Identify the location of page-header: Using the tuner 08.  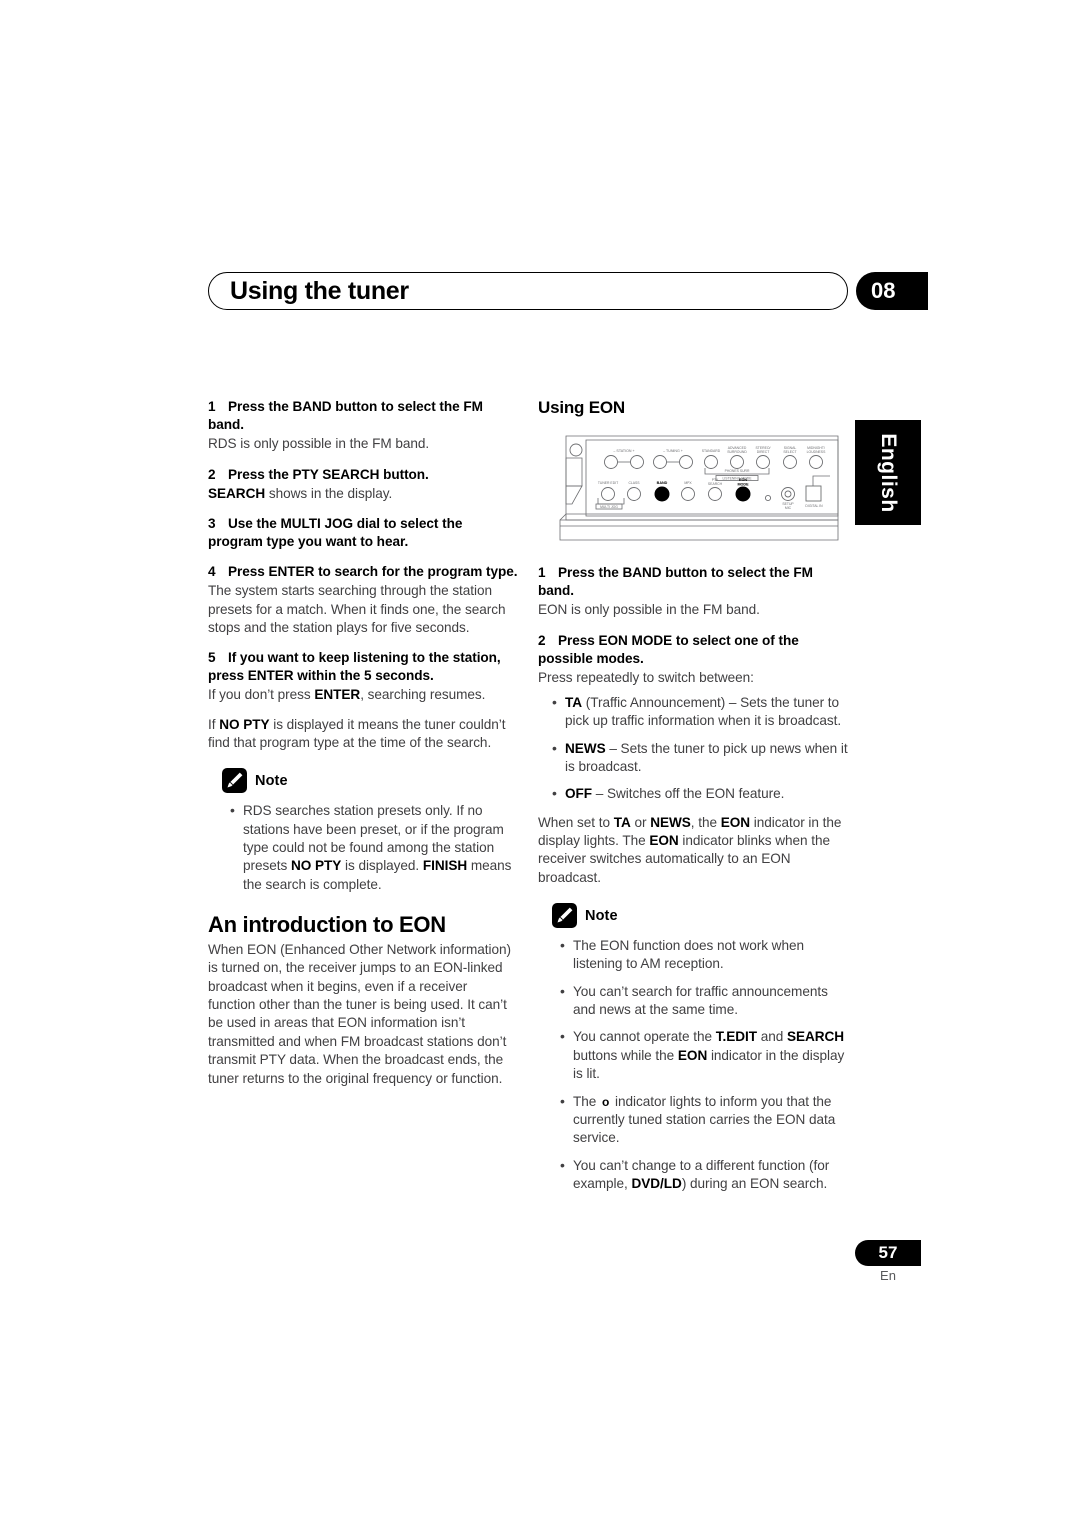
(568, 292).